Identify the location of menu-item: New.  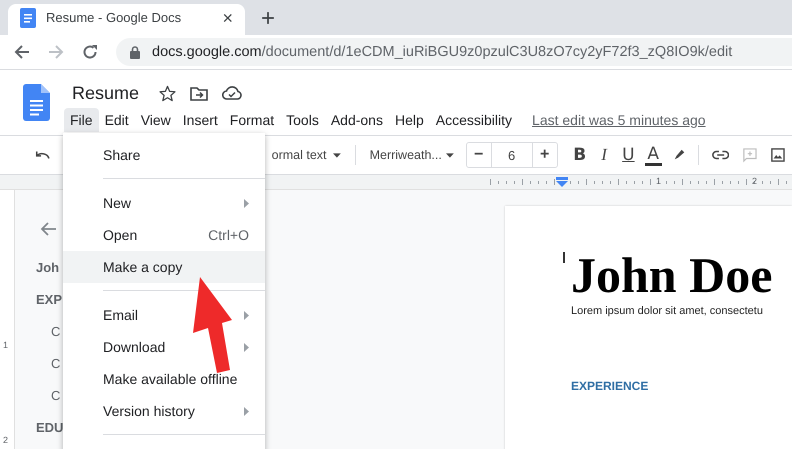
(164, 203).